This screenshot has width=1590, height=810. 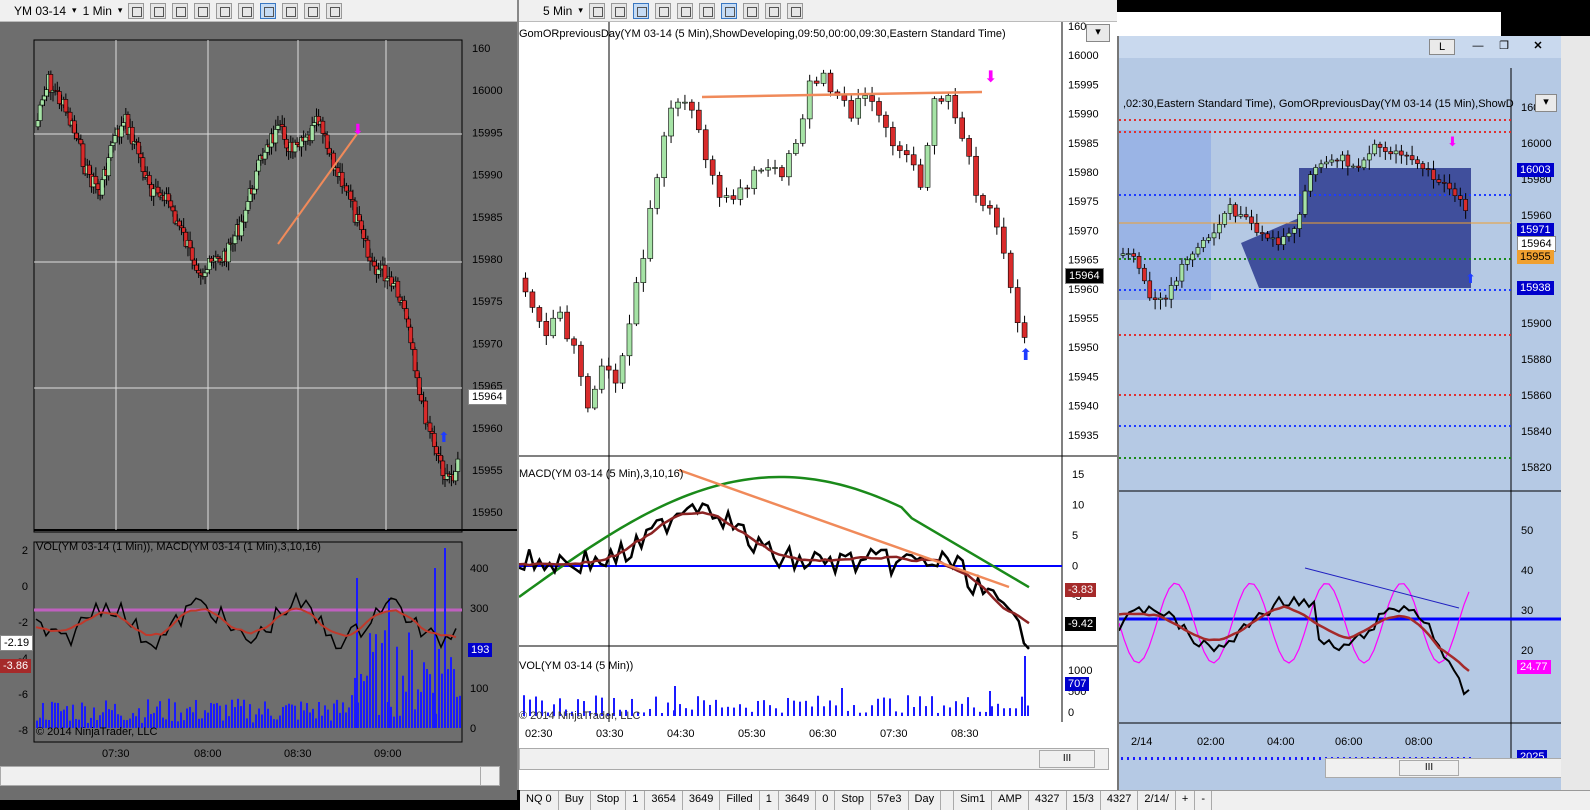 I want to click on close-button: ✕, so click(x=1538, y=47).